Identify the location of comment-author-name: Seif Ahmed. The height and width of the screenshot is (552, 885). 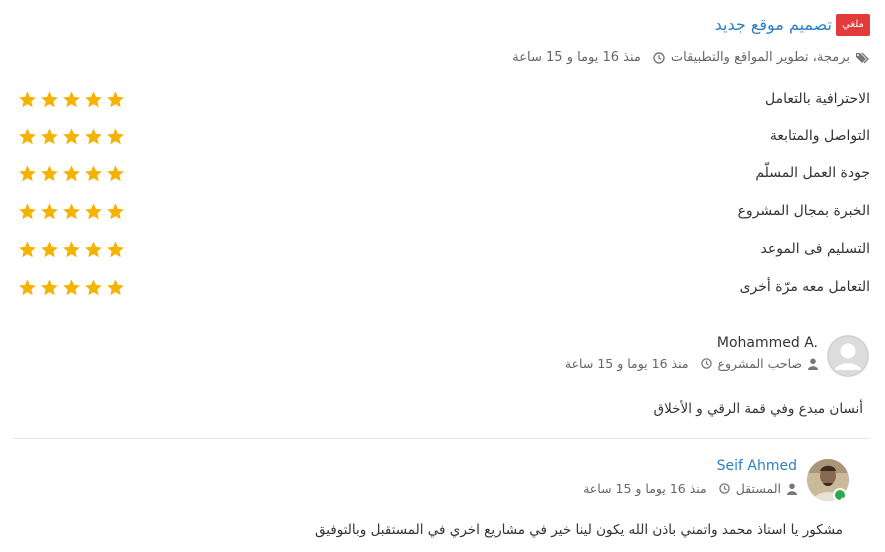
(757, 466).